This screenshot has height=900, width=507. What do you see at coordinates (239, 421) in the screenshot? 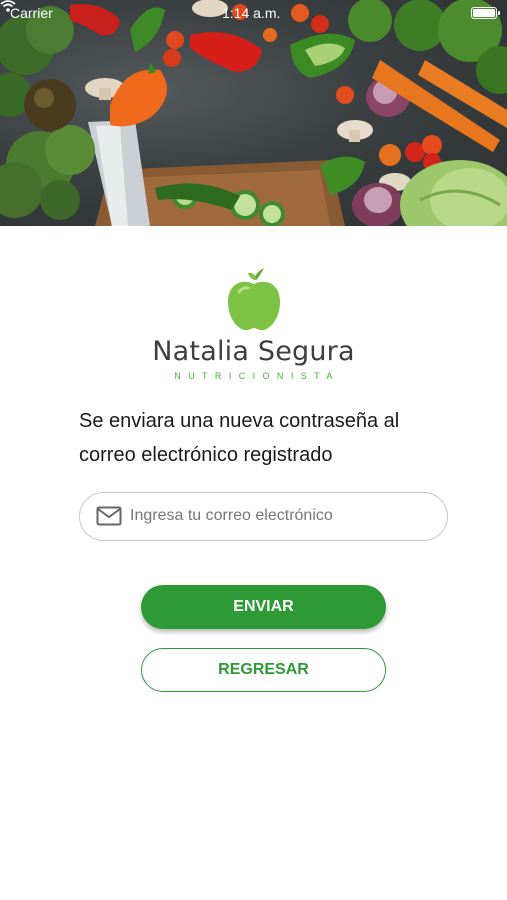
I see `instruction-line-1: Se enviara una nueva contraseña al` at bounding box center [239, 421].